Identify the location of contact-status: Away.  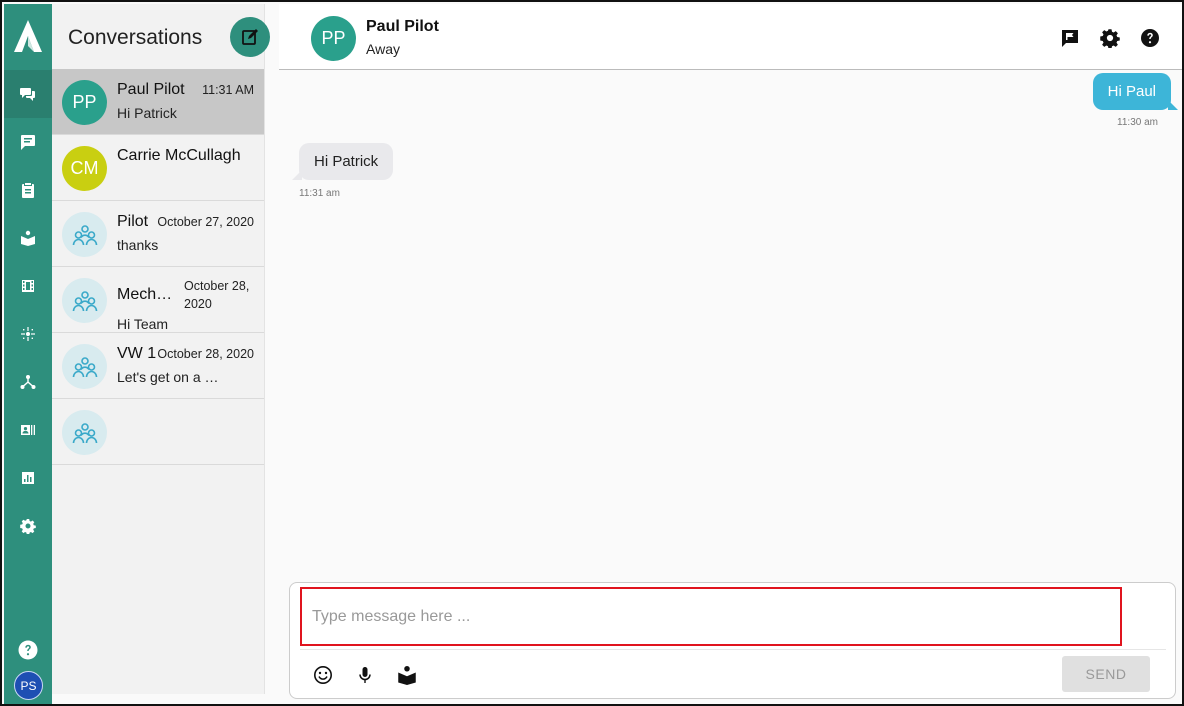
(383, 49).